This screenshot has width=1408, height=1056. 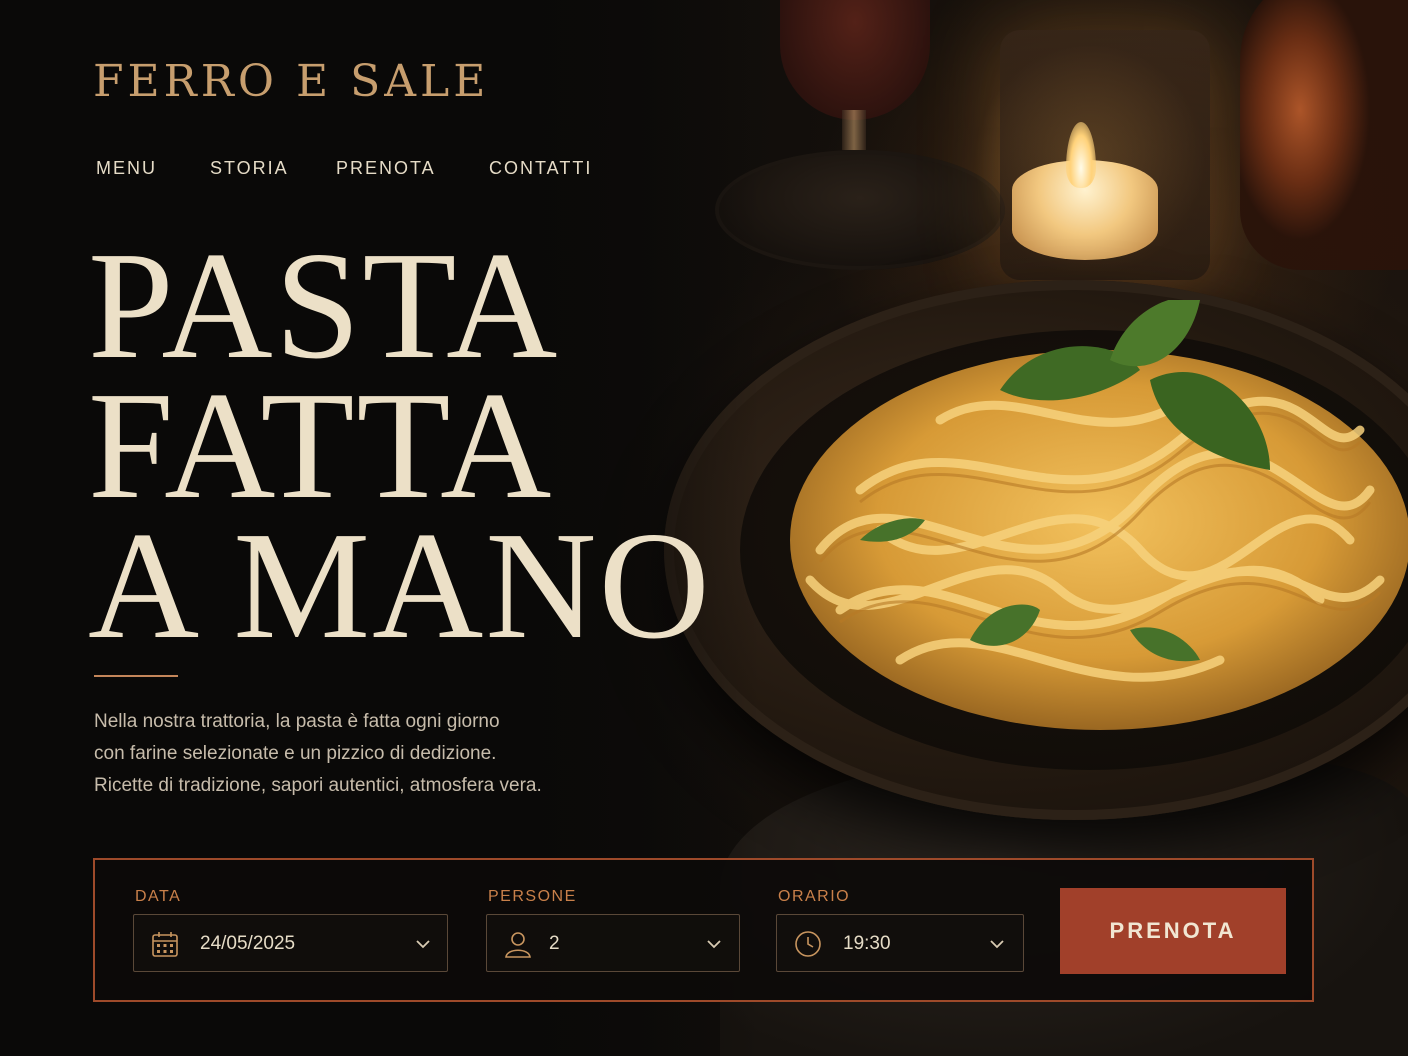 What do you see at coordinates (136, 676) in the screenshot?
I see `hero-divider` at bounding box center [136, 676].